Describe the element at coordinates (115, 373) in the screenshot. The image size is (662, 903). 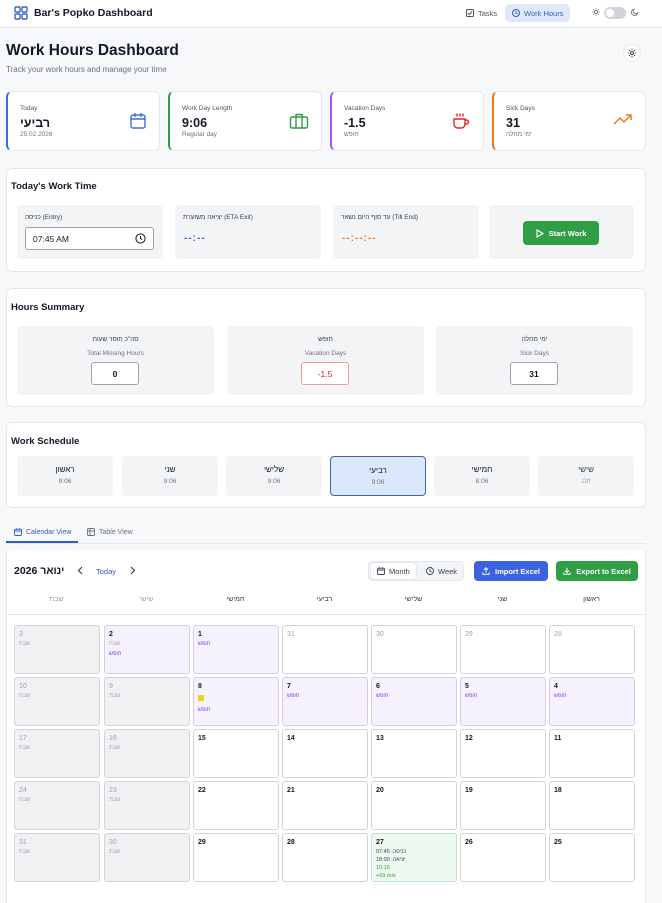
I see `summary-value: 0` at that location.